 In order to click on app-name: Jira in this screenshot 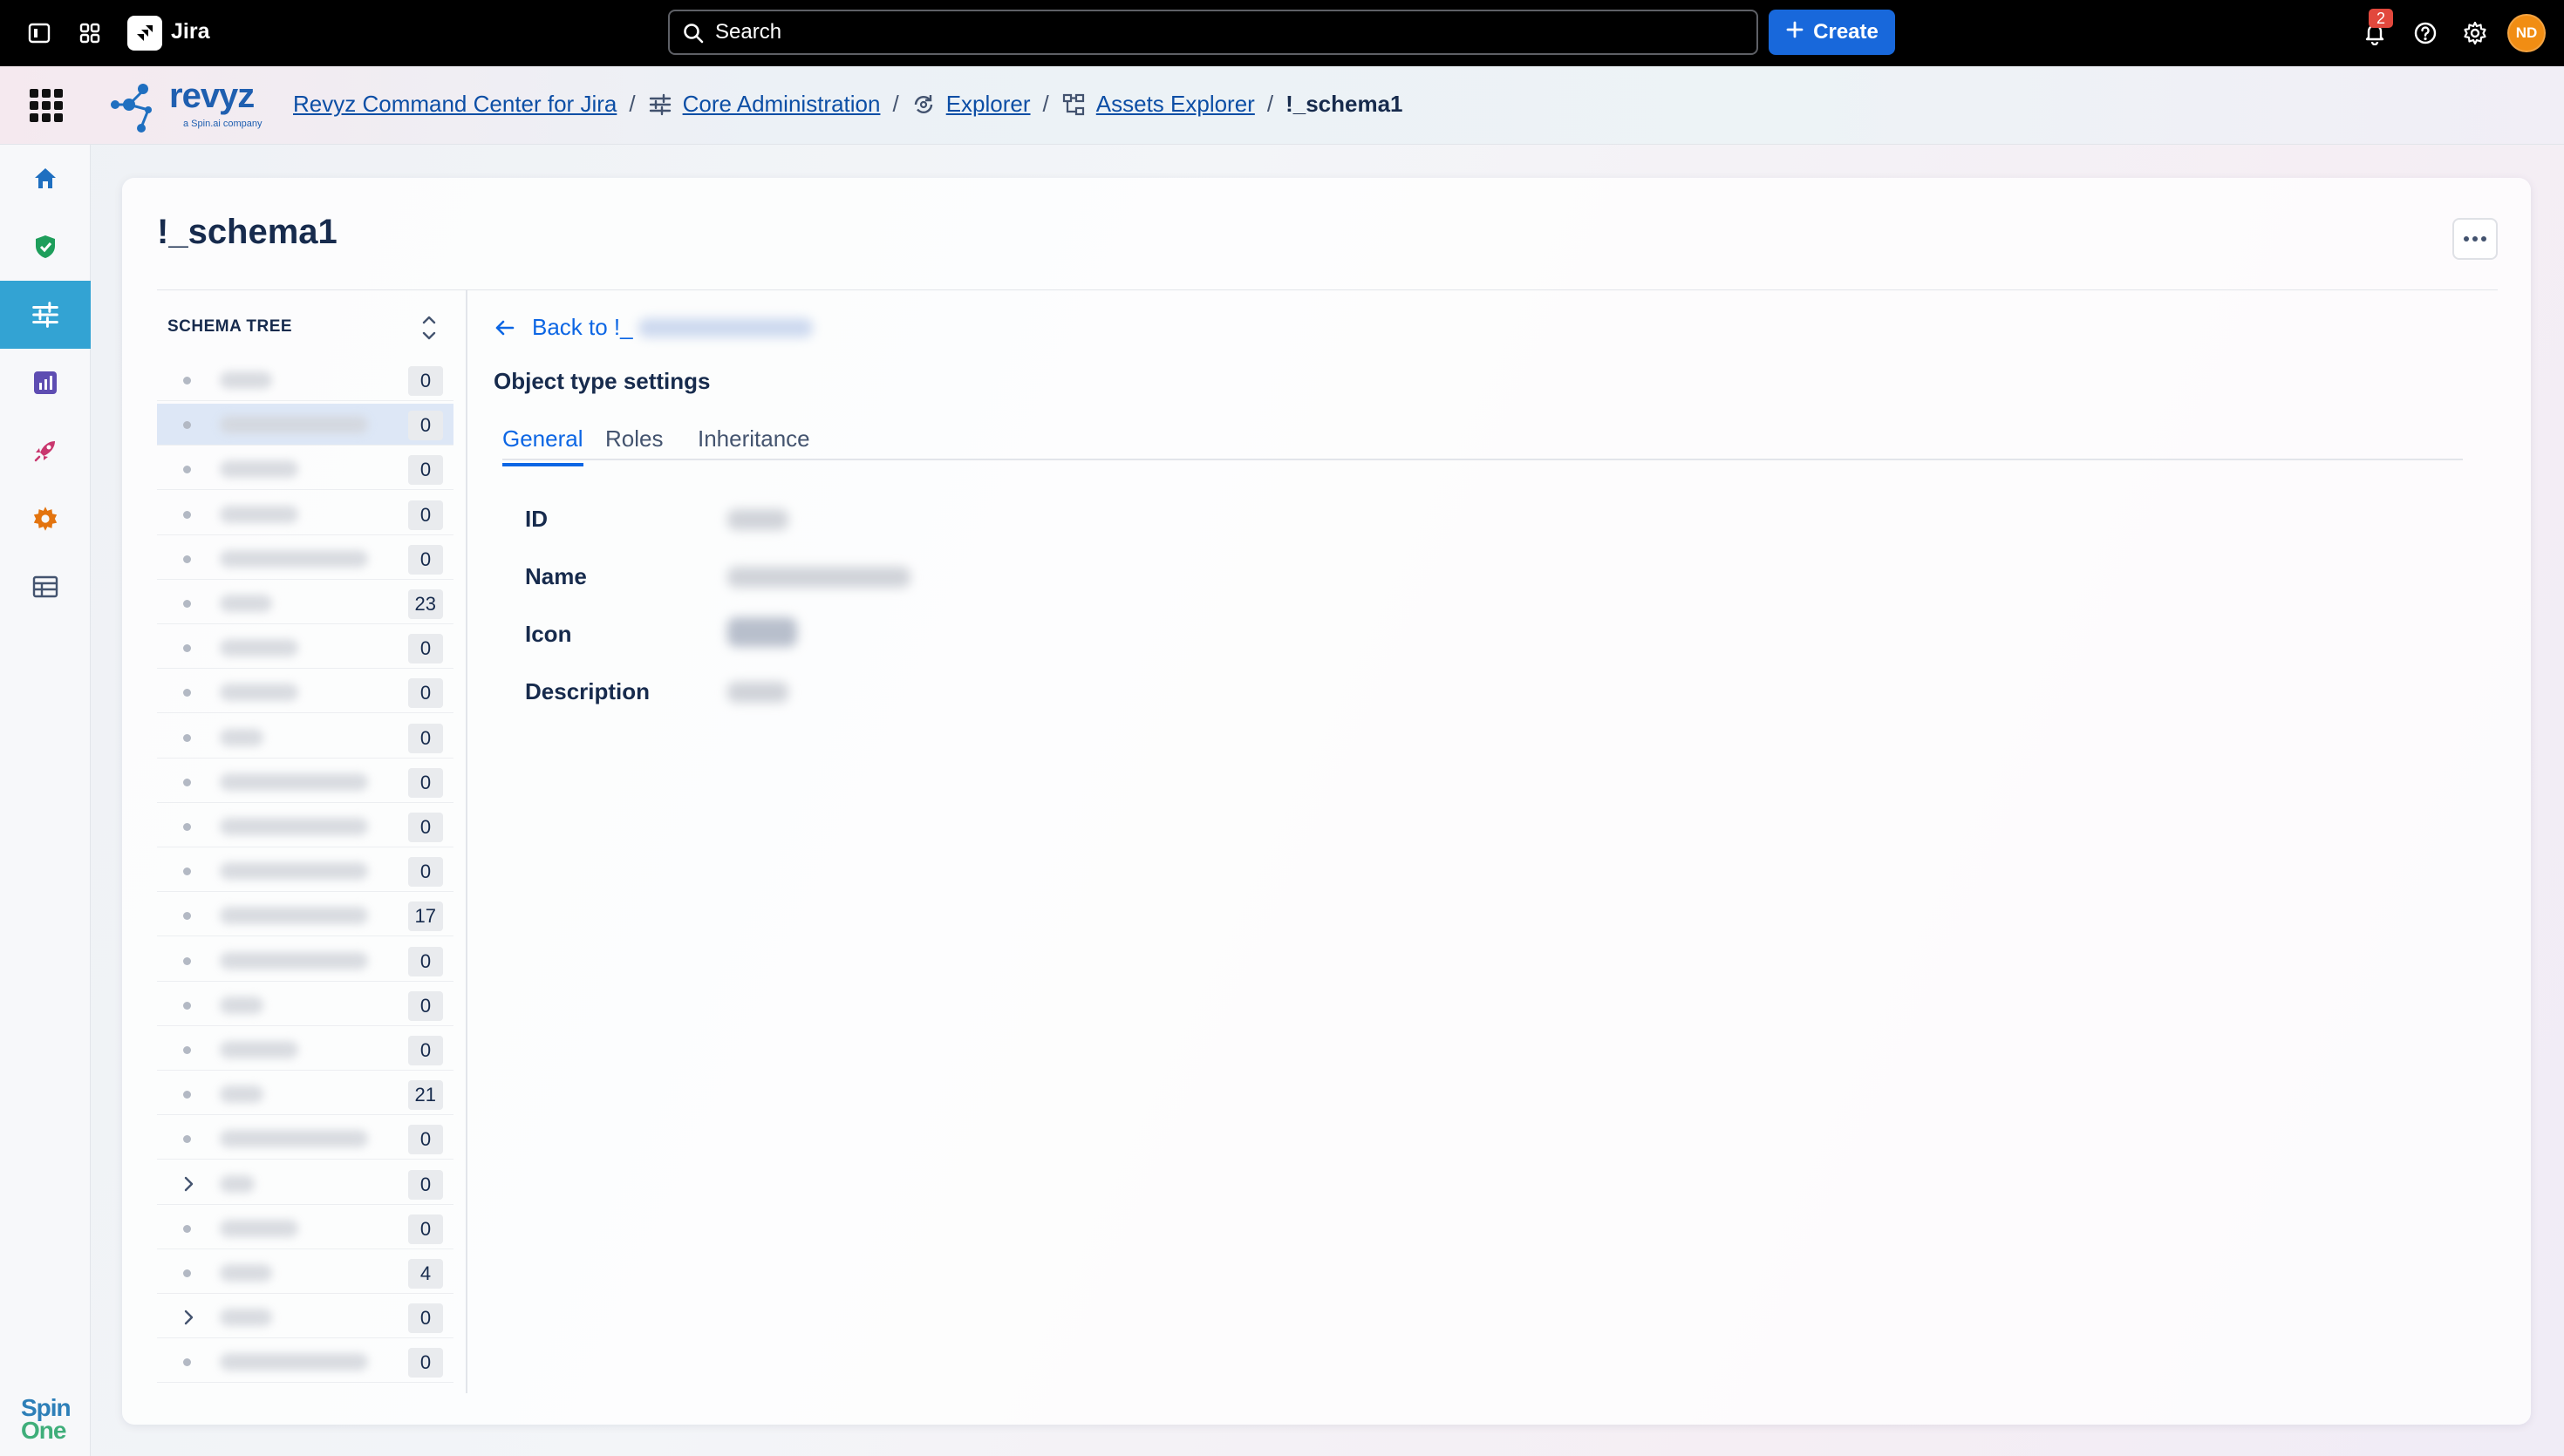, I will do `click(190, 31)`.